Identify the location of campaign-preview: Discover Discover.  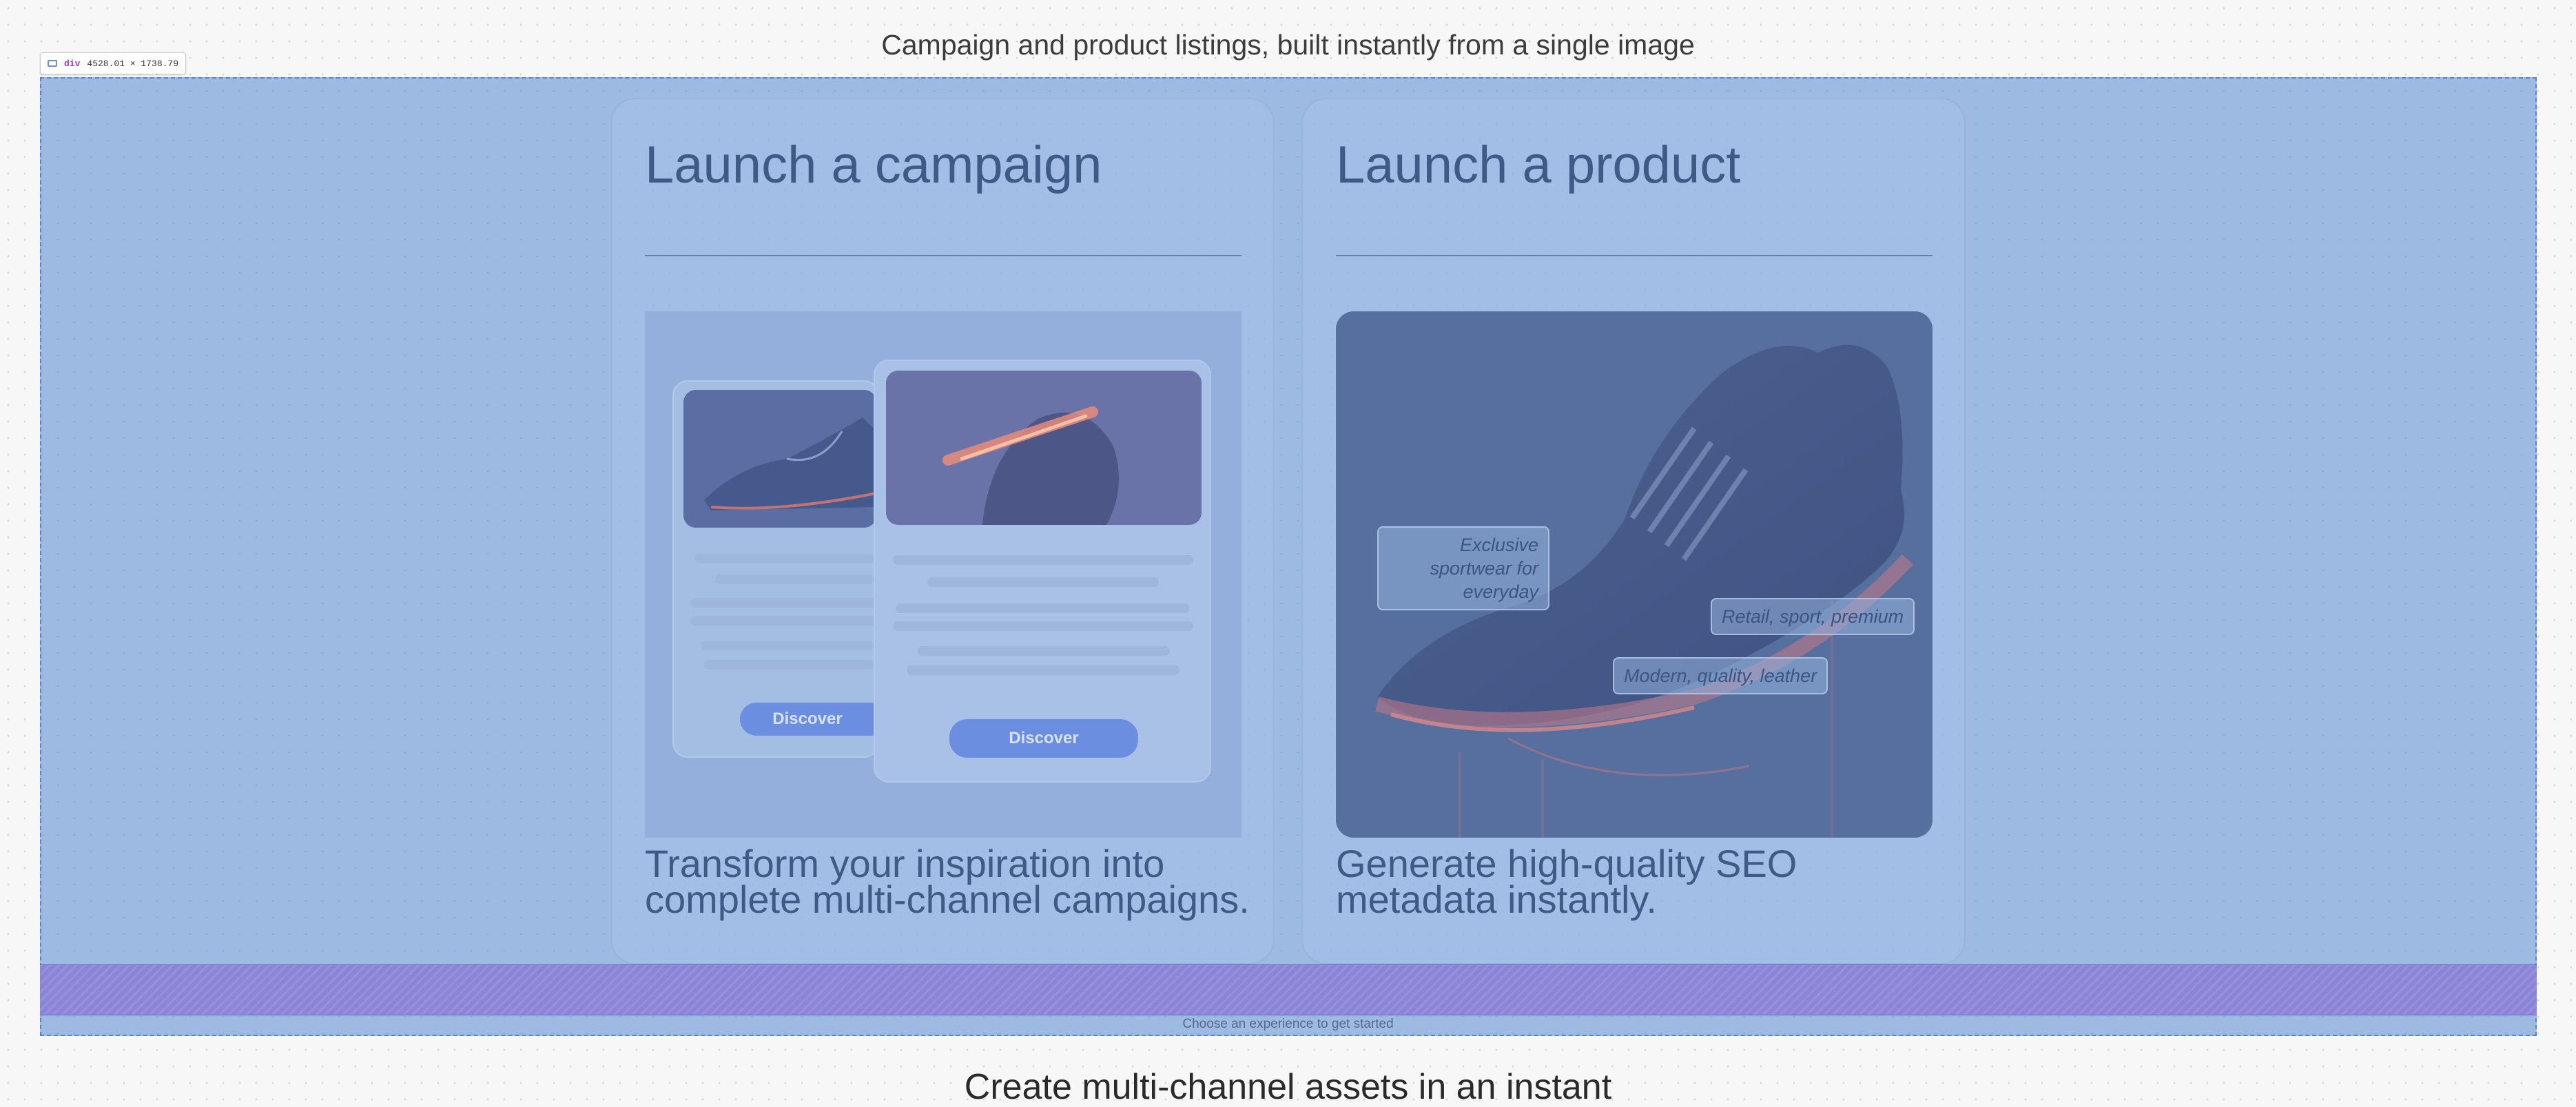
(943, 575).